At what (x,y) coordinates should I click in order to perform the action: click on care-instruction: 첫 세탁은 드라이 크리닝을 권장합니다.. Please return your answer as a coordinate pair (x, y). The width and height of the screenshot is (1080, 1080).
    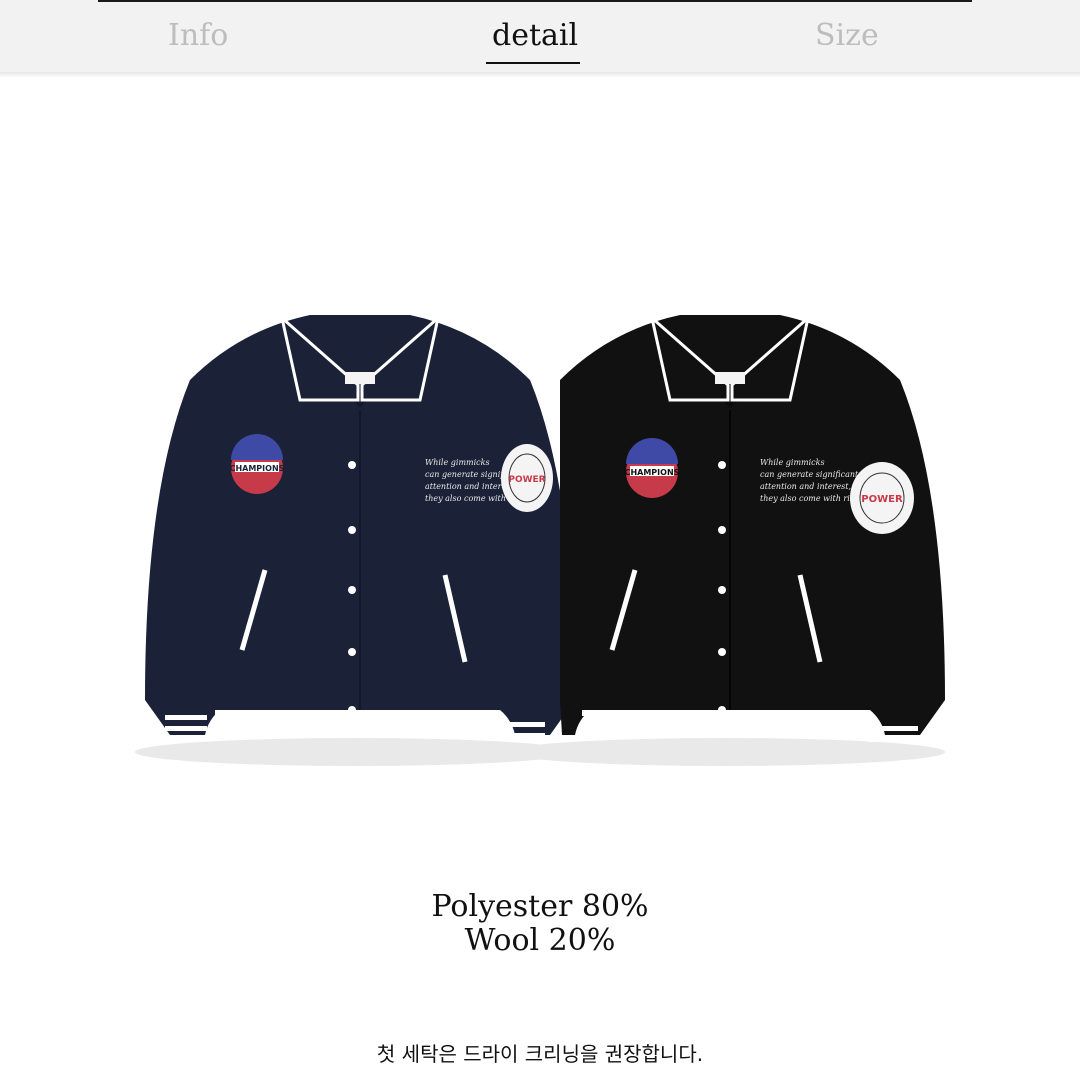
    Looking at the image, I should click on (540, 1054).